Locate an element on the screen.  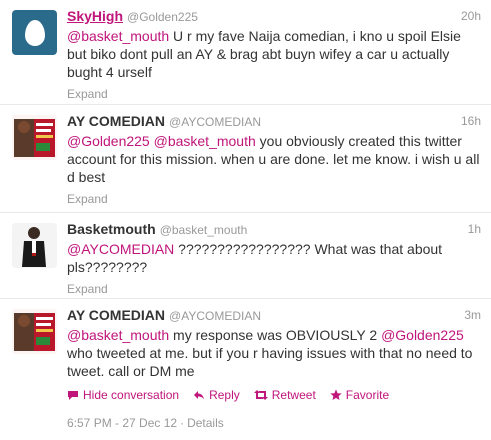
tweet-time: 16h is located at coordinates (471, 121).